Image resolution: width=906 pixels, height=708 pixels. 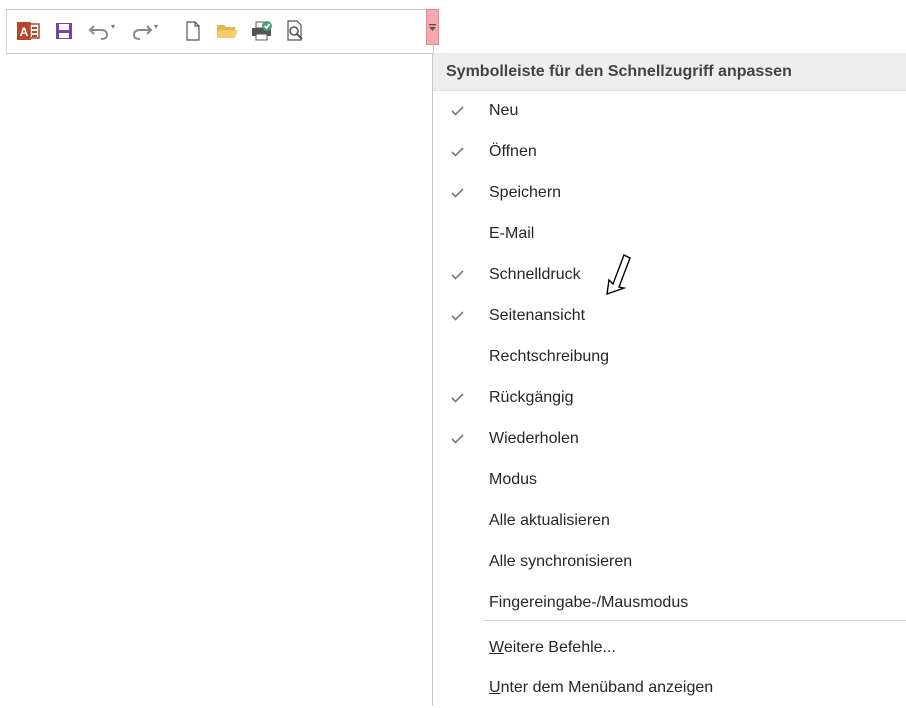 What do you see at coordinates (142, 31) in the screenshot?
I see `redo-icon` at bounding box center [142, 31].